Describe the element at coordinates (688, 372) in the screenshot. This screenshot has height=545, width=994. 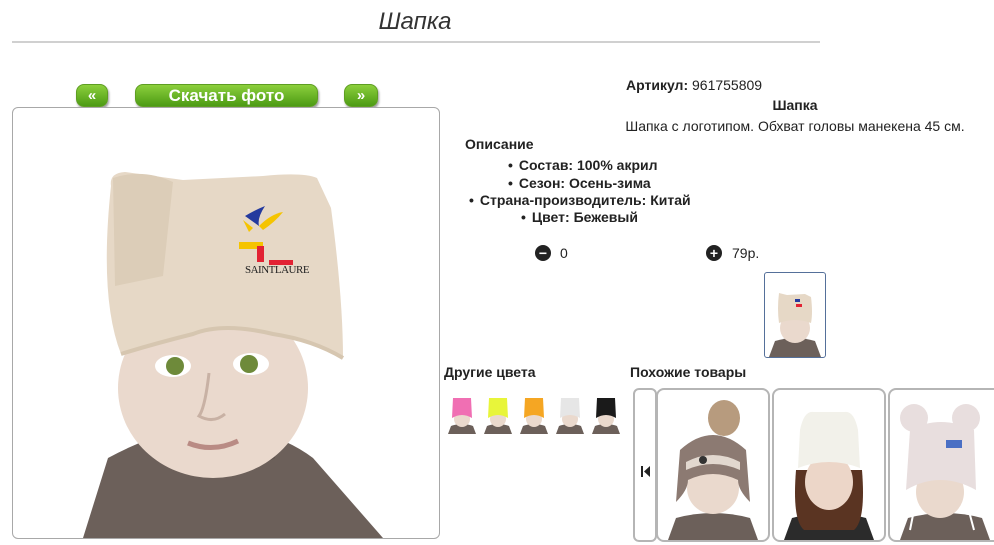
I see `similar-products-heading: Похожие товары` at that location.